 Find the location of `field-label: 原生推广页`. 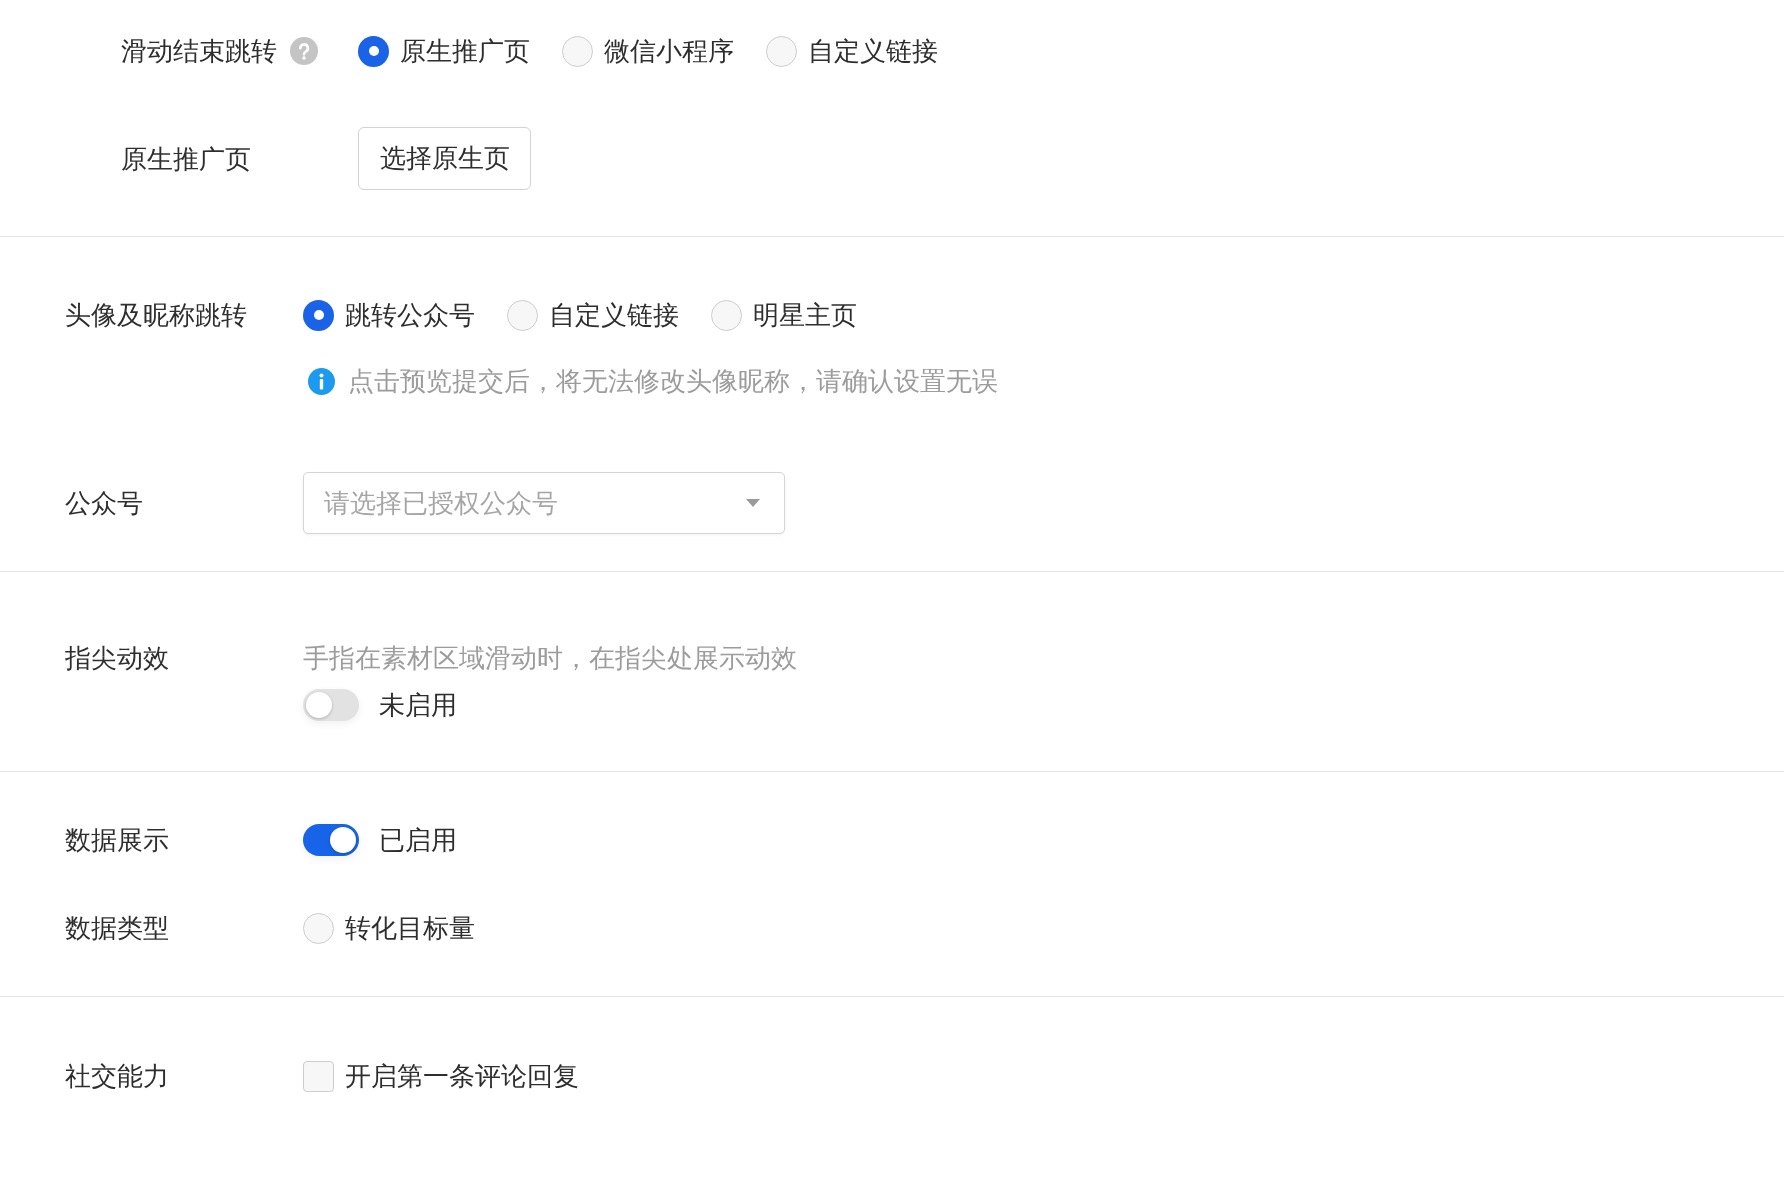

field-label: 原生推广页 is located at coordinates (186, 159).